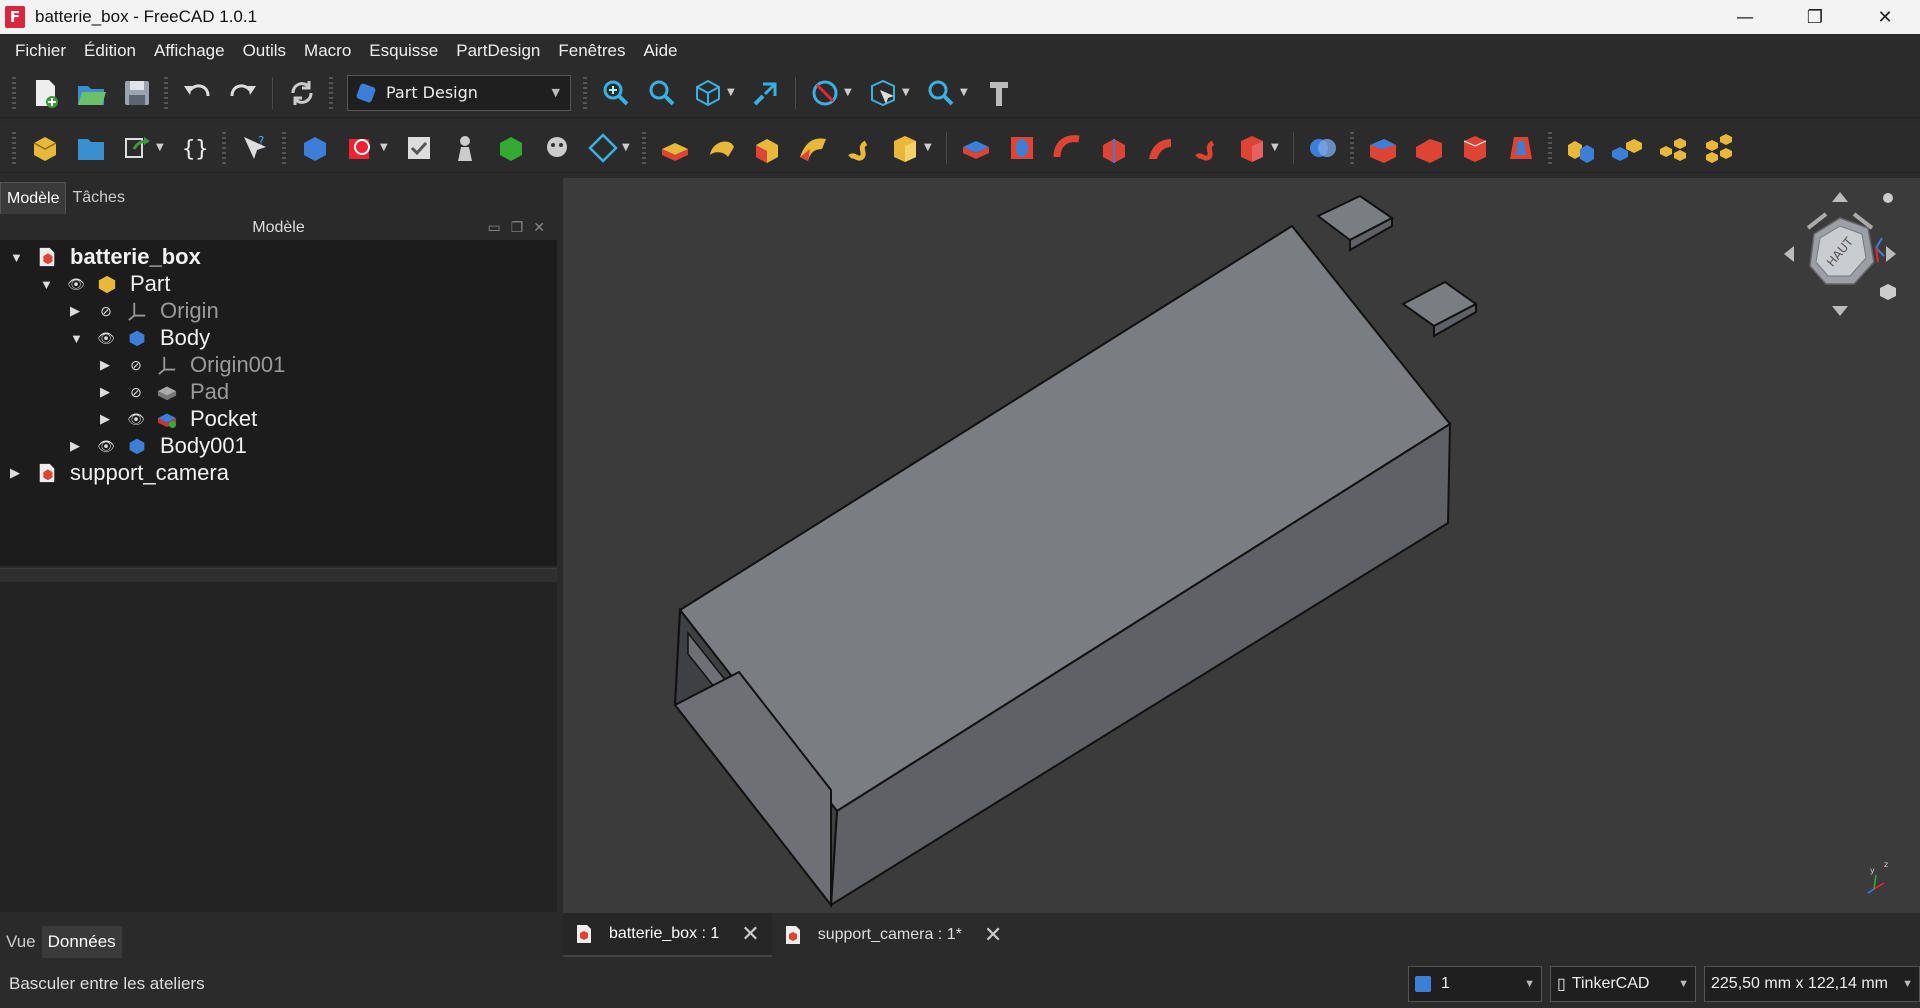 This screenshot has width=1920, height=1008. What do you see at coordinates (493, 227) in the screenshot?
I see `collapse-icon: ▭` at bounding box center [493, 227].